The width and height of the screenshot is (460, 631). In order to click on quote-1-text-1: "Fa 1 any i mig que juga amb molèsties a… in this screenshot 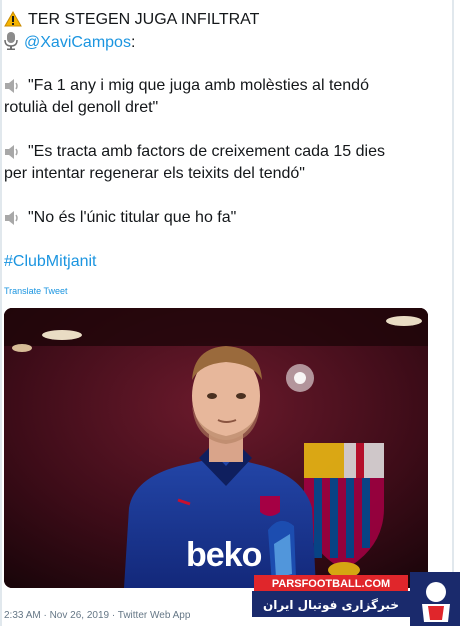, I will do `click(198, 85)`.